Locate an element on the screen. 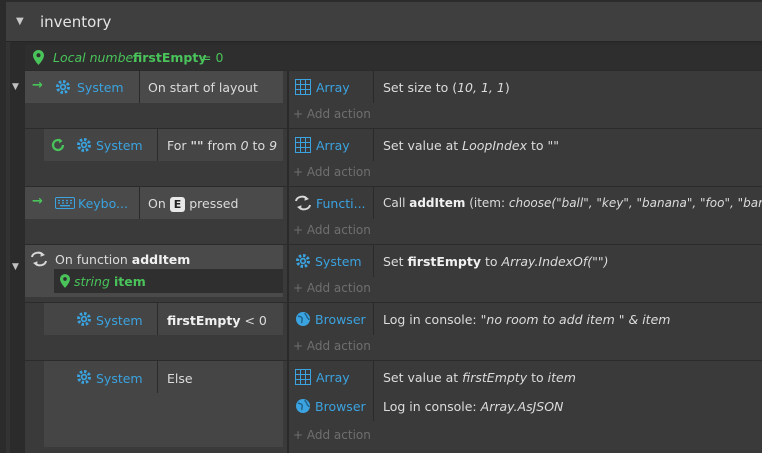 This screenshot has width=762, height=453. action-text: Set size to (10, 1, 1) is located at coordinates (446, 87).